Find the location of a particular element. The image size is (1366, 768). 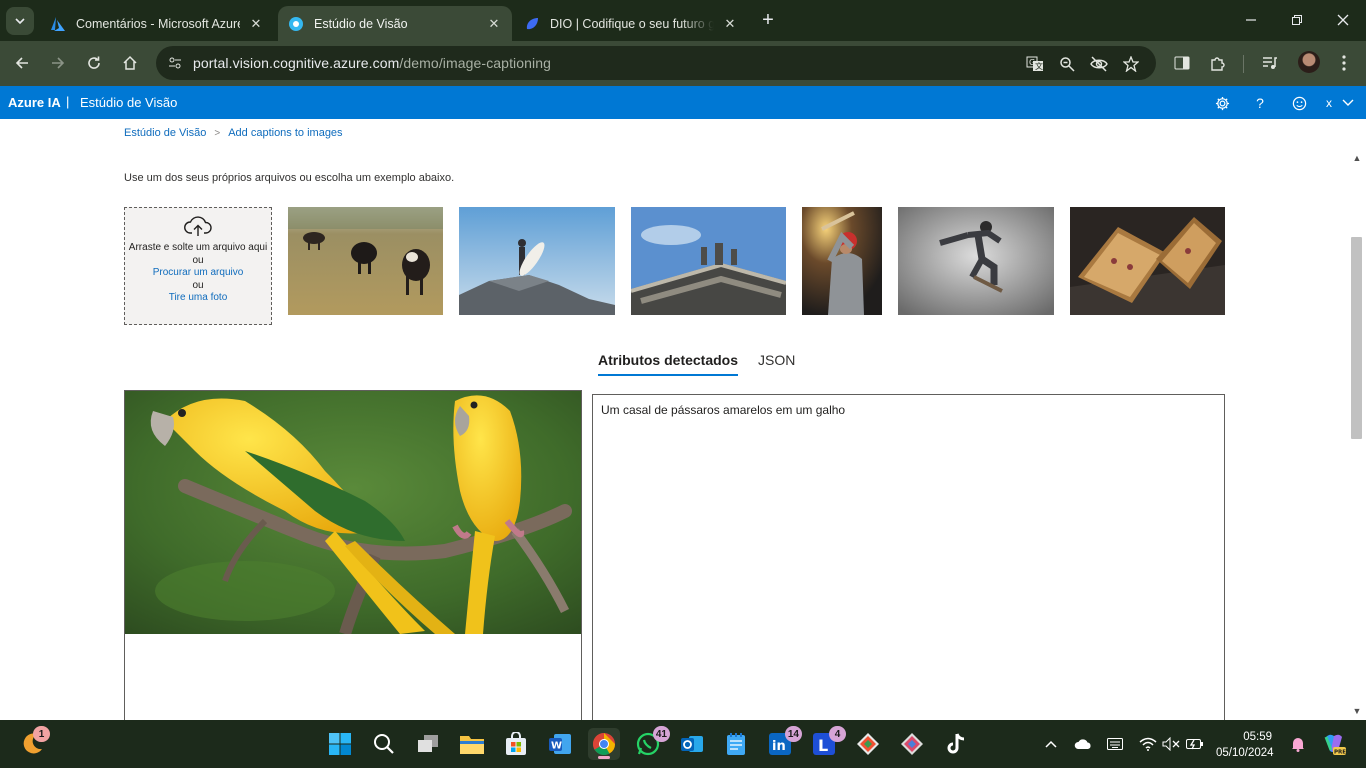

tab-json: JSON is located at coordinates (776, 364).